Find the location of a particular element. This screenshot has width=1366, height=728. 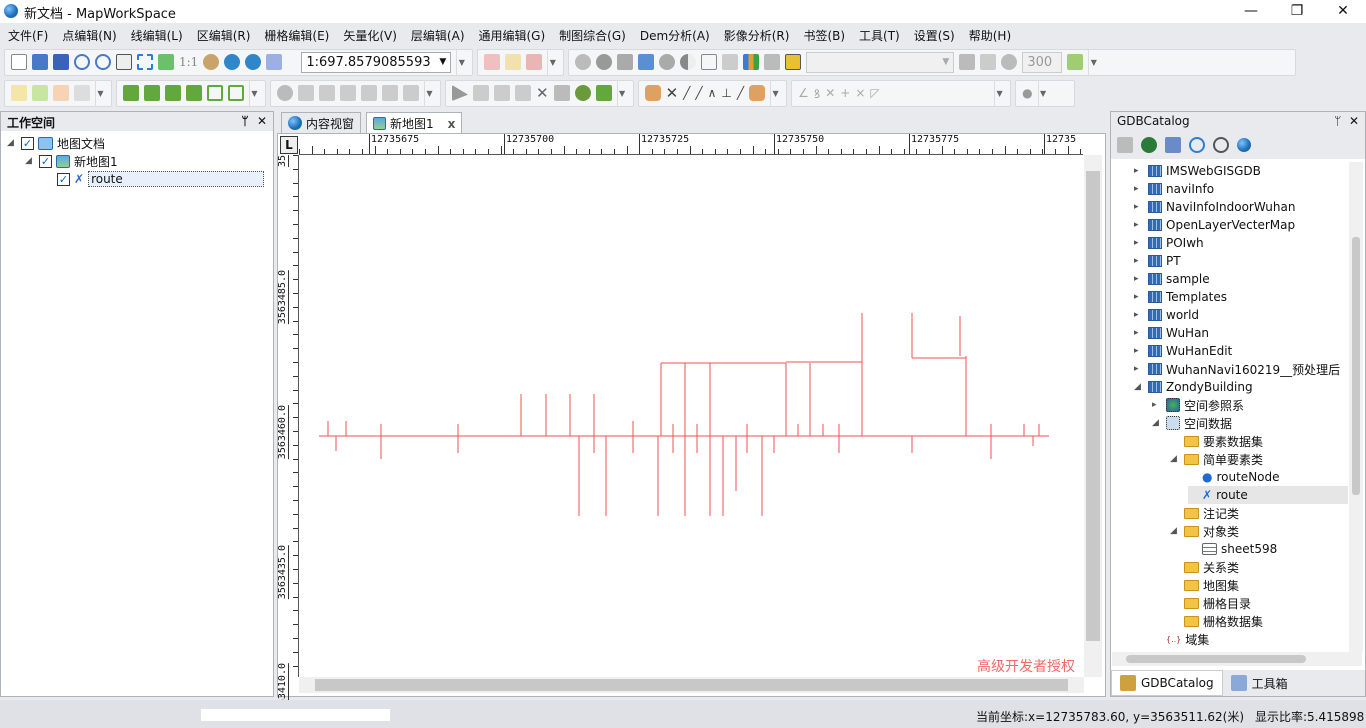

catalog-vertical-scrollbar is located at coordinates (1356, 407).